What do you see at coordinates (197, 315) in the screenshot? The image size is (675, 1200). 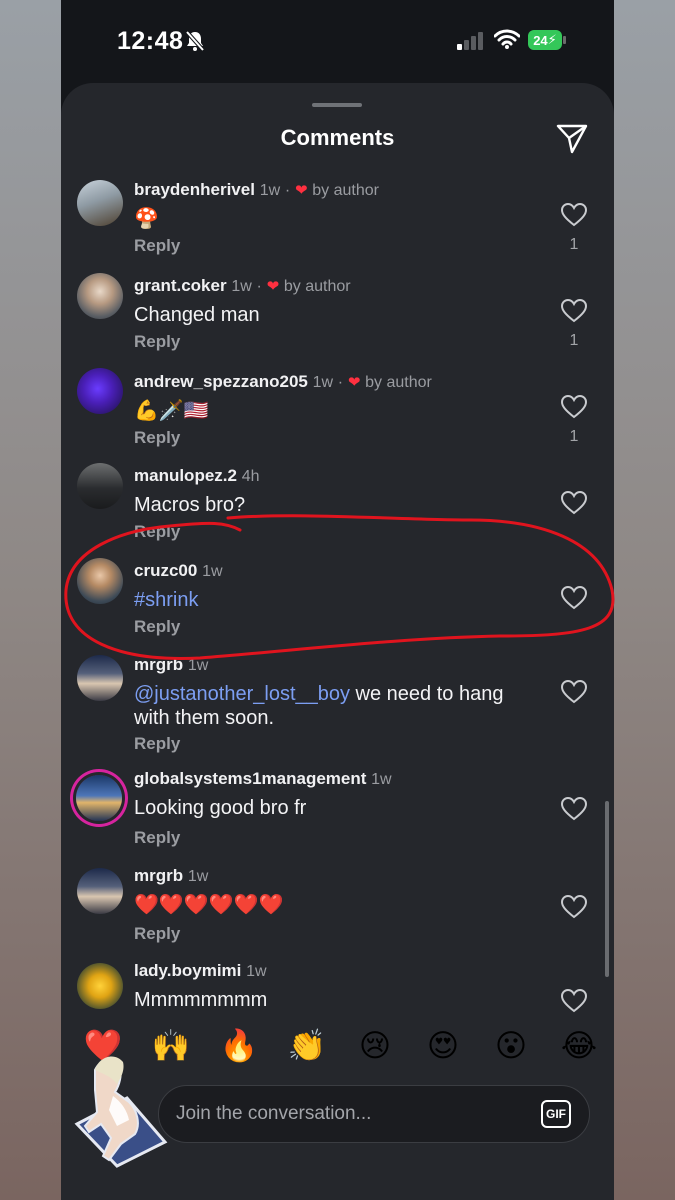 I see `comment-text: Changed man` at bounding box center [197, 315].